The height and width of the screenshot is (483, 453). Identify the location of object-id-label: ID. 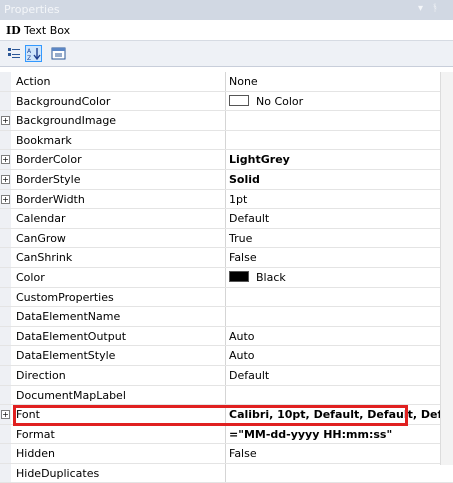
(13, 30).